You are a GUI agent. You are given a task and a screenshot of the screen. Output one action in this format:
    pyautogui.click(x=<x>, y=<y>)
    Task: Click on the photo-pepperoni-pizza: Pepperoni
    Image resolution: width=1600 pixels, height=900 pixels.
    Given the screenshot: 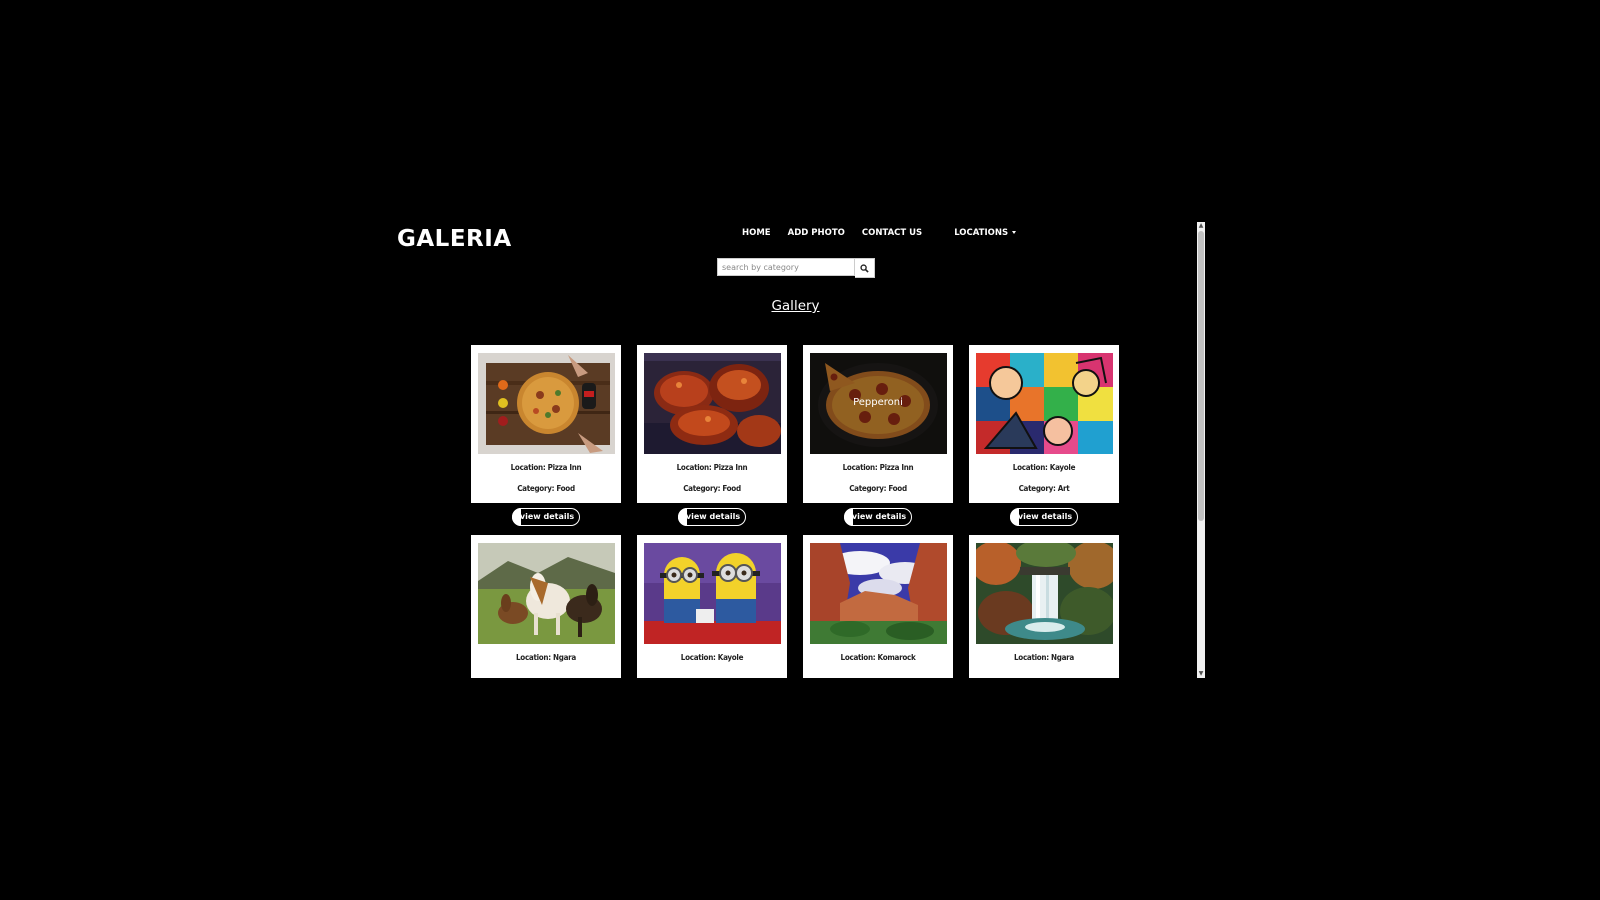 What is the action you would take?
    pyautogui.click(x=878, y=403)
    